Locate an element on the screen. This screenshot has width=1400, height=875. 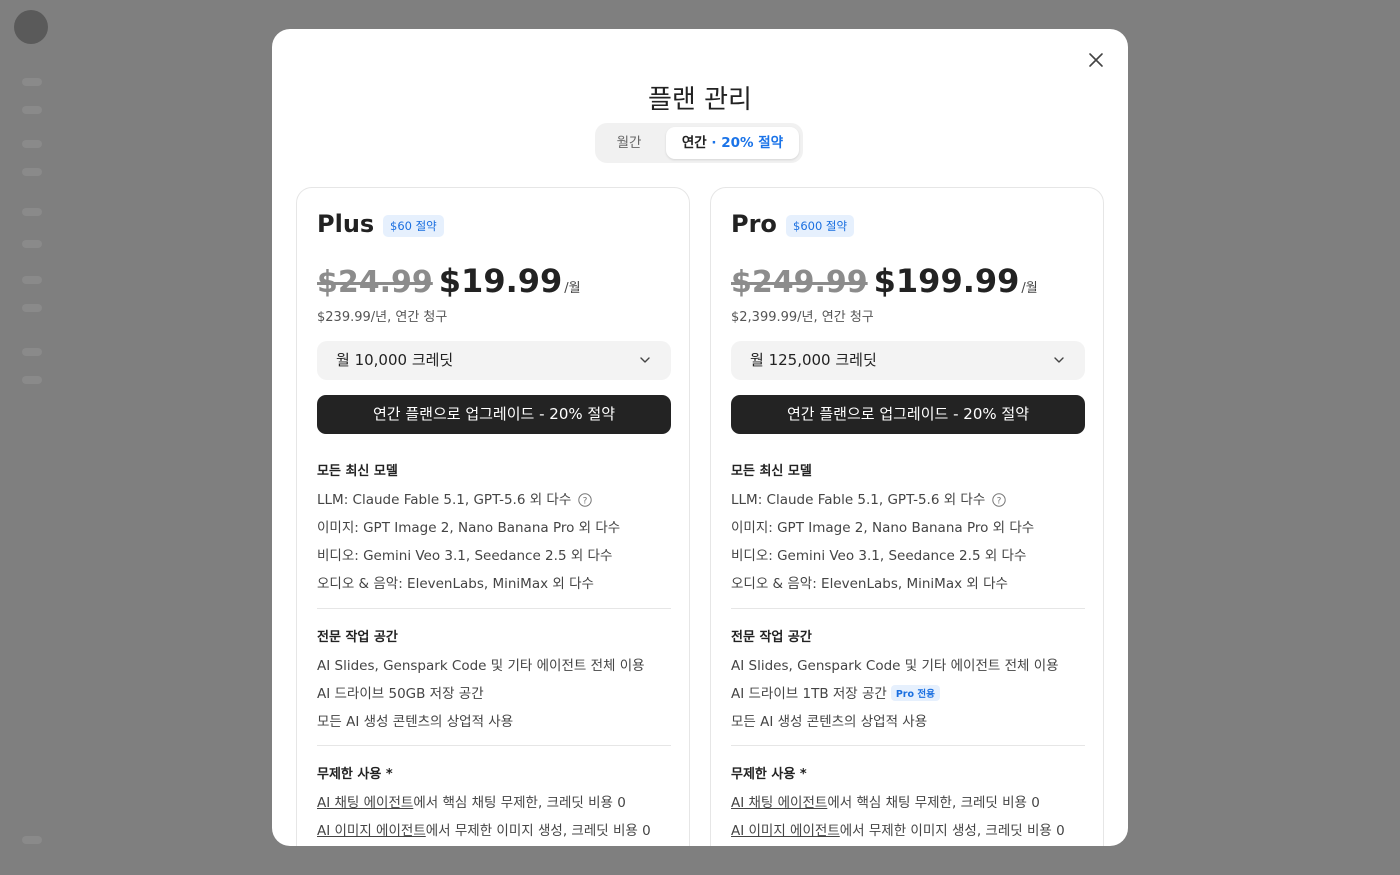
original-price: $249.99 is located at coordinates (799, 282).